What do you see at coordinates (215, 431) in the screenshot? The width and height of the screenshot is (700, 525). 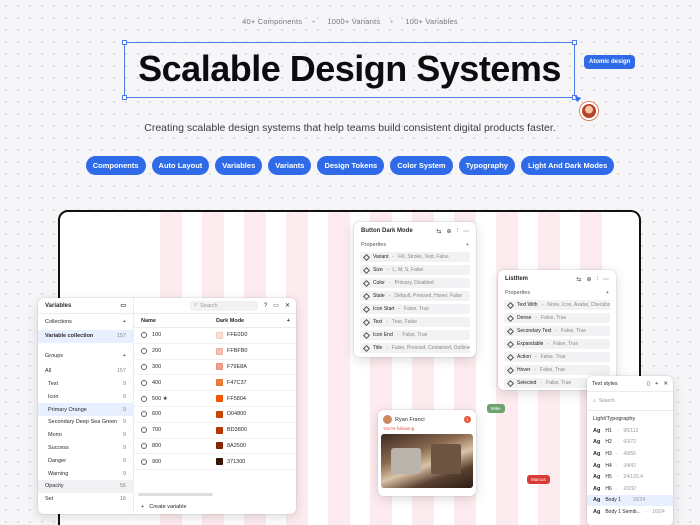 I see `variable-row: 700 BD3800` at bounding box center [215, 431].